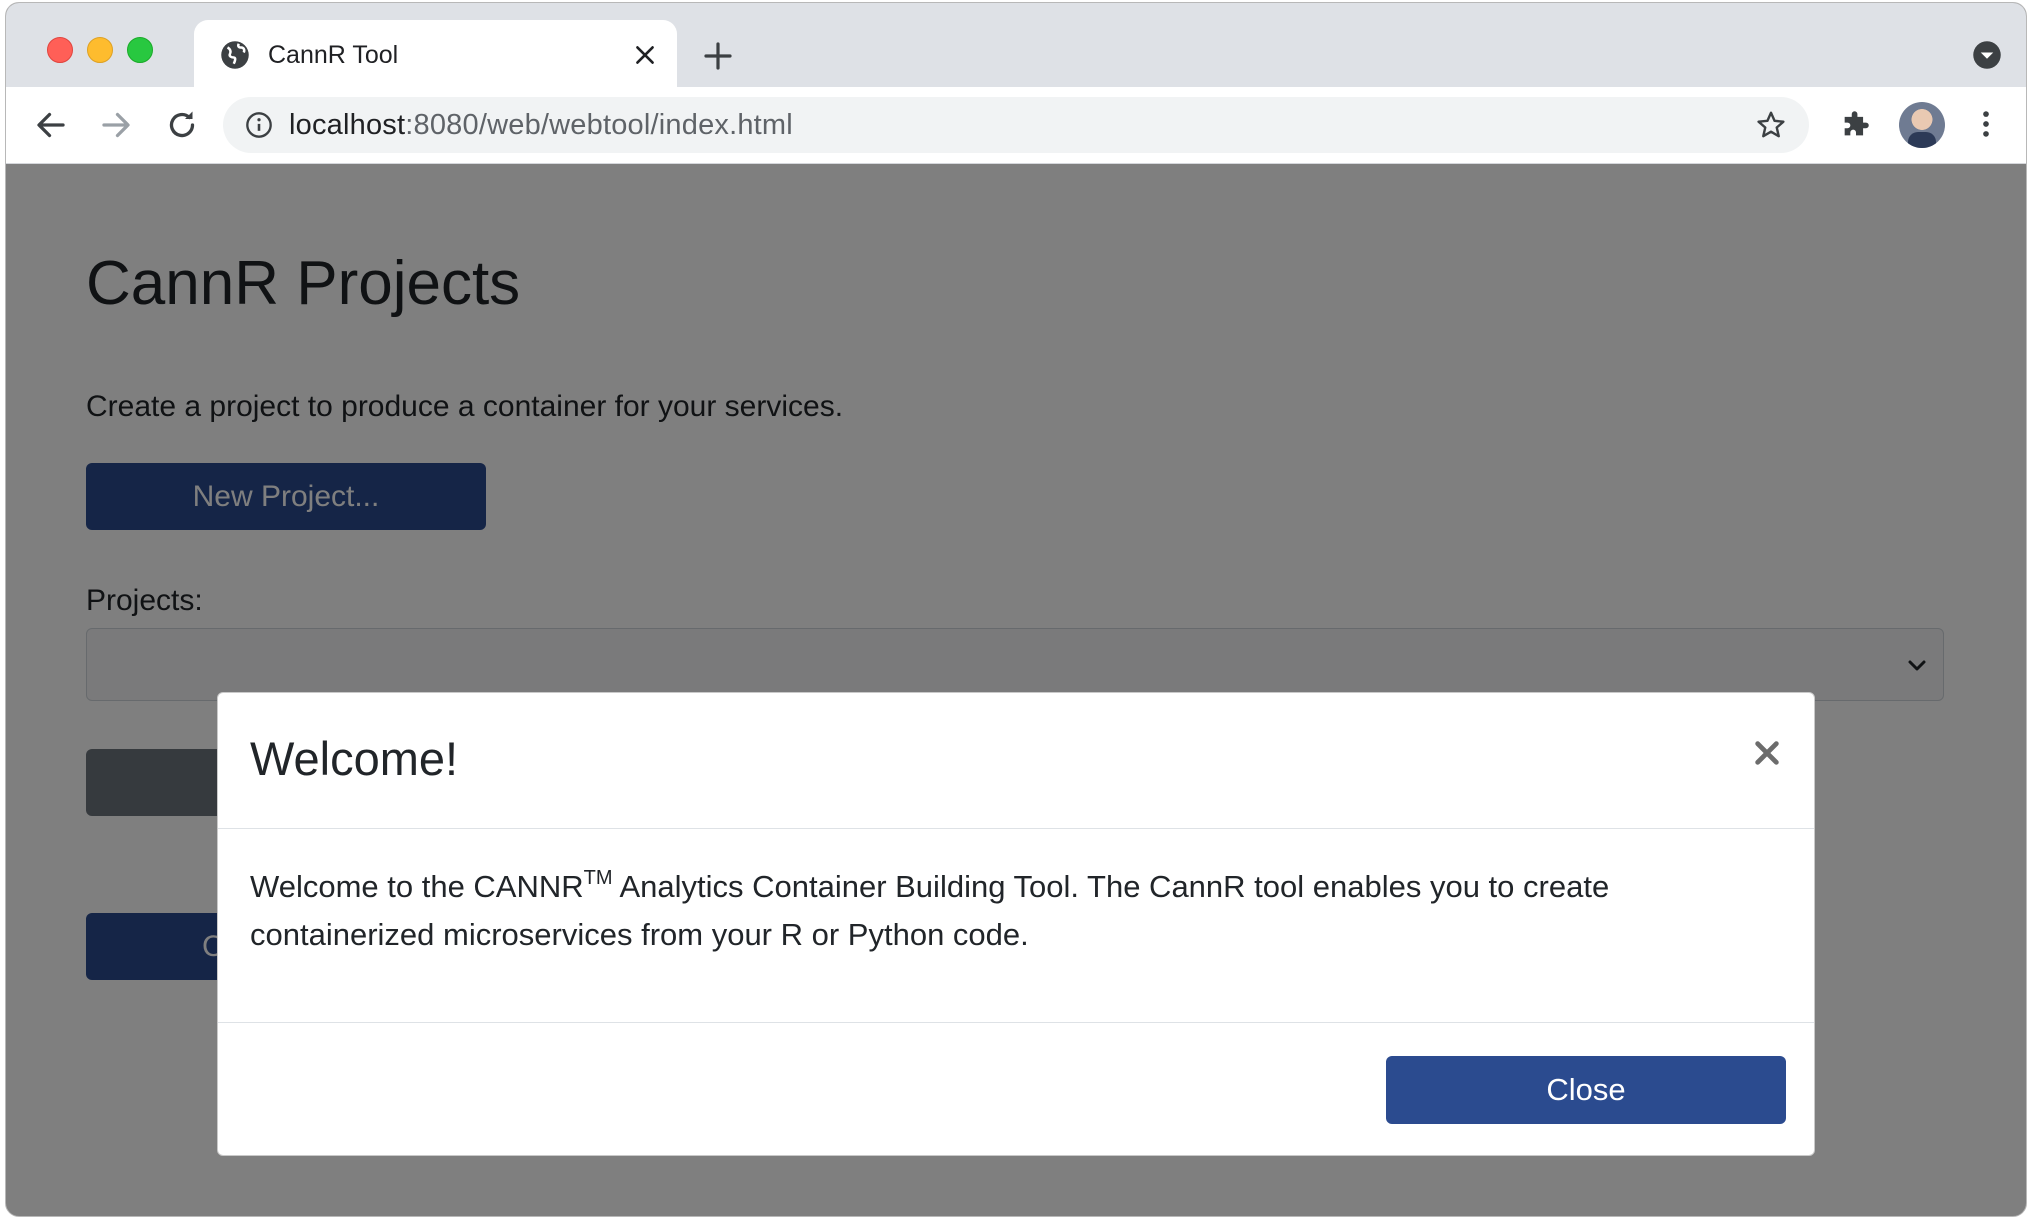  What do you see at coordinates (1856, 124) in the screenshot?
I see `puzzle-icon` at bounding box center [1856, 124].